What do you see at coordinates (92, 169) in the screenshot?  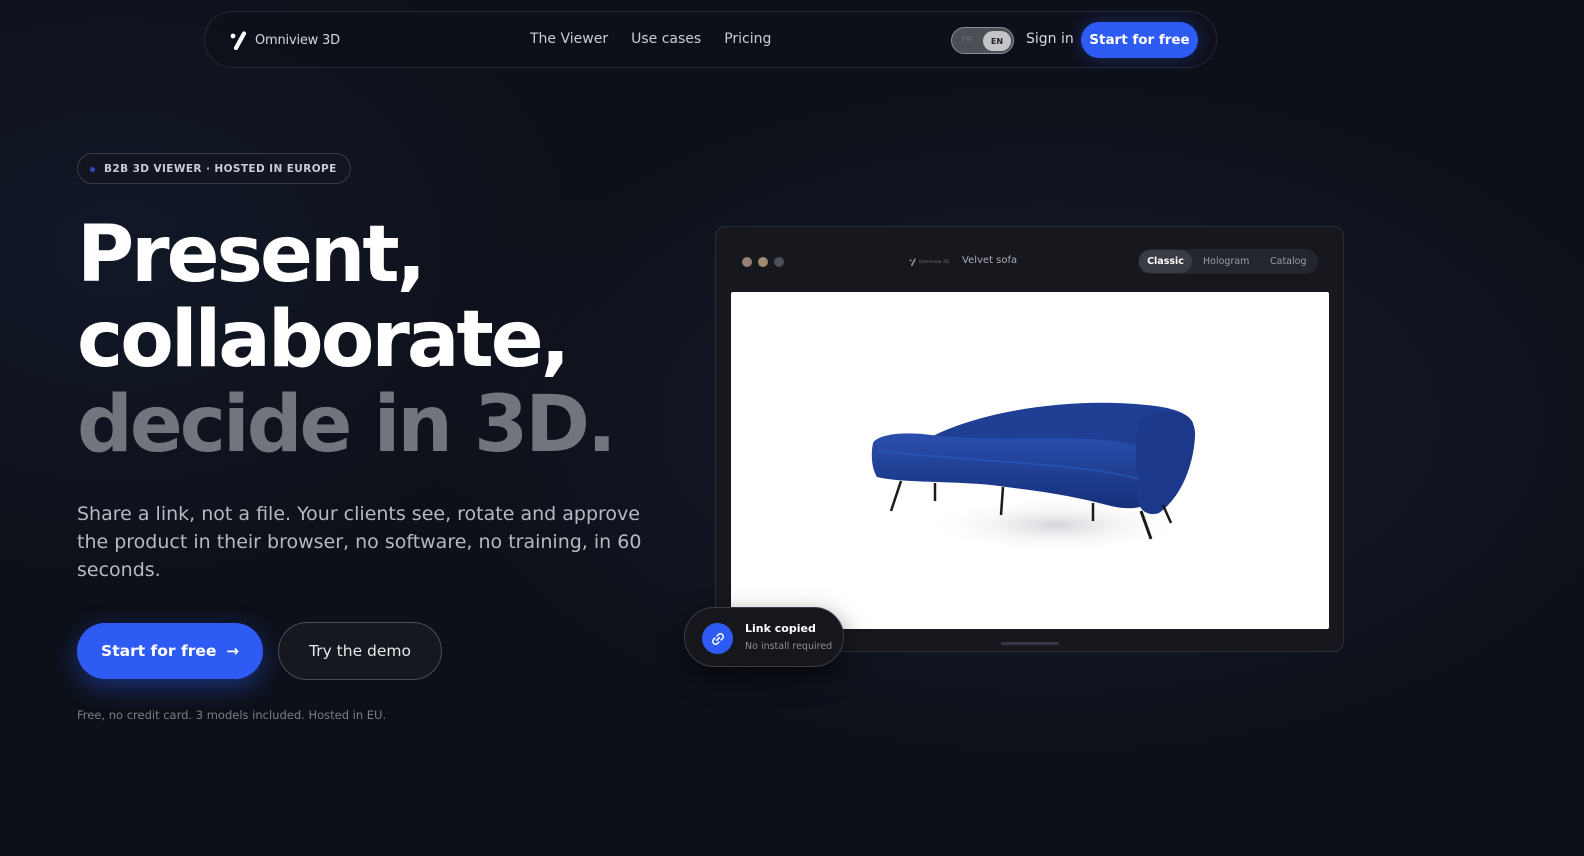 I see `badge-dot-icon` at bounding box center [92, 169].